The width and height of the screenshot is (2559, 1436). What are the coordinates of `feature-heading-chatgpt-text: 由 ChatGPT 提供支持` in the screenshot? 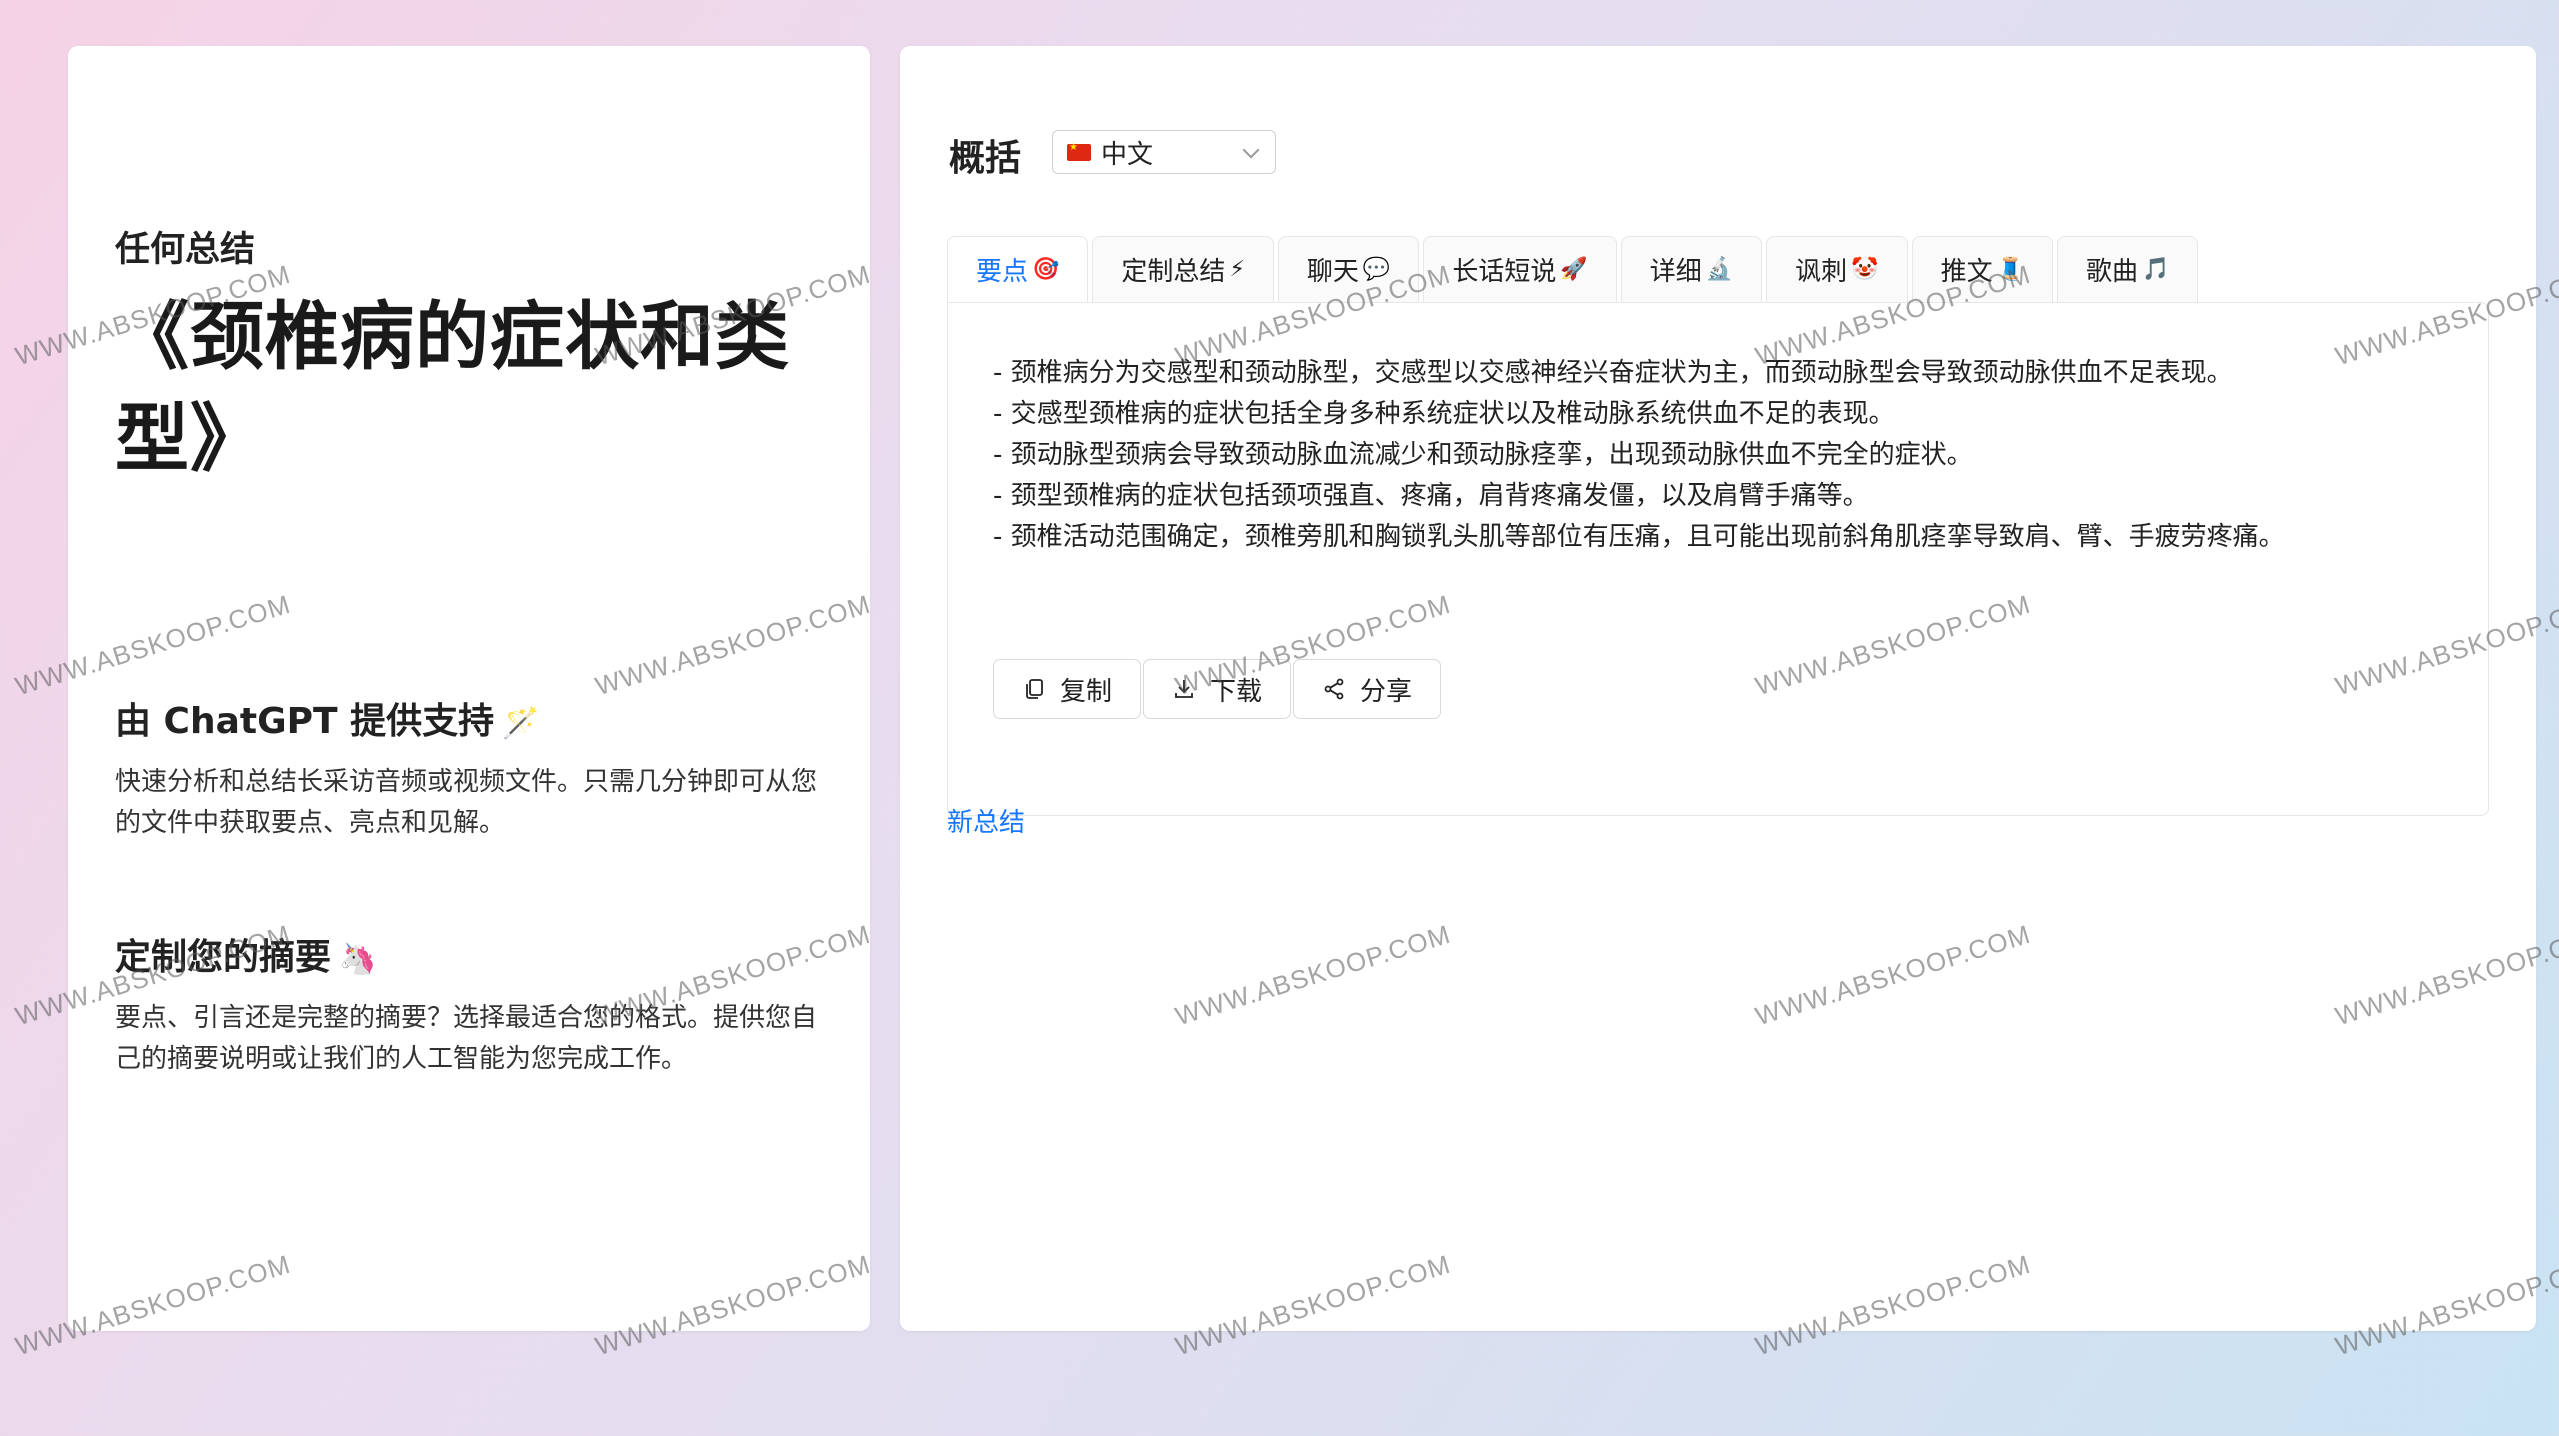 It's located at (305, 721).